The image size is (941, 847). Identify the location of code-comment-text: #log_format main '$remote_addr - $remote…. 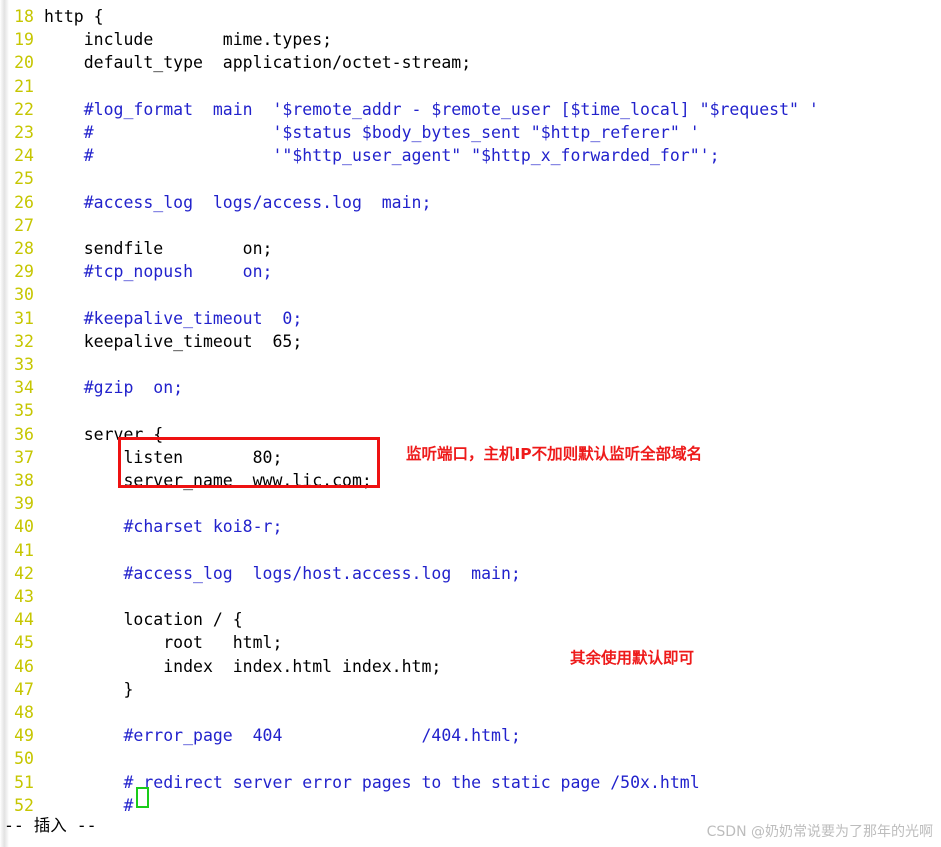
(431, 109).